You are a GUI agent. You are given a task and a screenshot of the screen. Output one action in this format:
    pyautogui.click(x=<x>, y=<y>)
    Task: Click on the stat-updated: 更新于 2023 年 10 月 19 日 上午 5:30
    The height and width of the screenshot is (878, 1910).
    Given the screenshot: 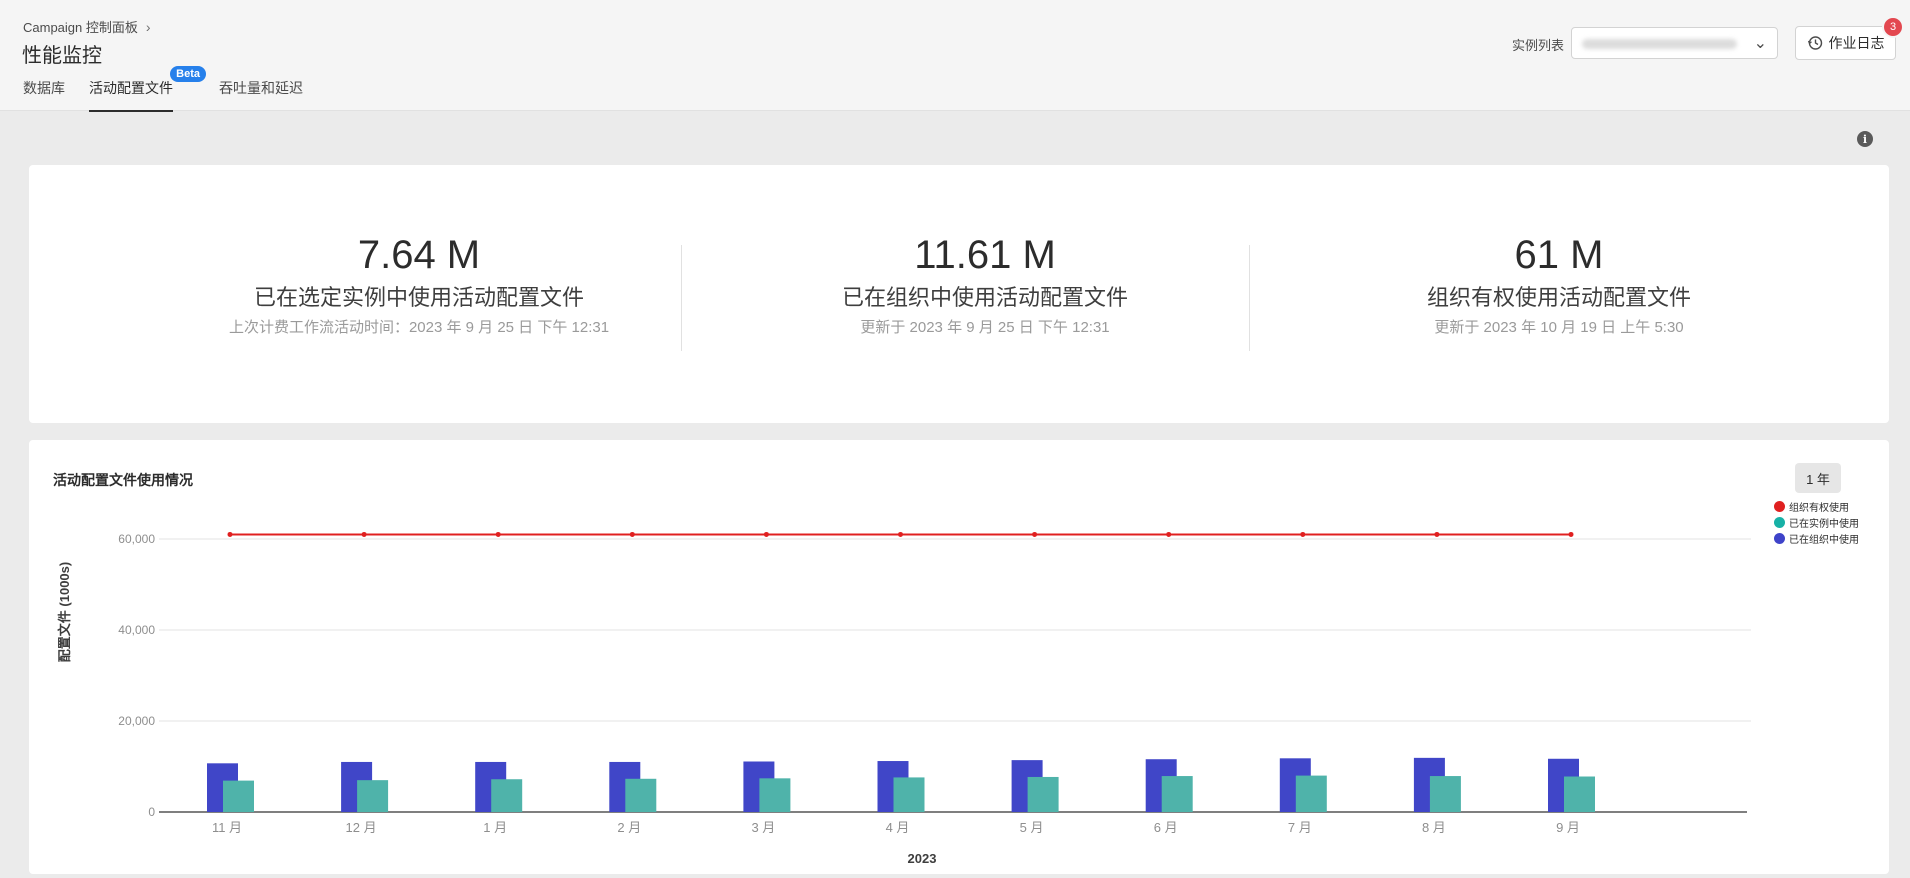 What is the action you would take?
    pyautogui.click(x=1559, y=327)
    